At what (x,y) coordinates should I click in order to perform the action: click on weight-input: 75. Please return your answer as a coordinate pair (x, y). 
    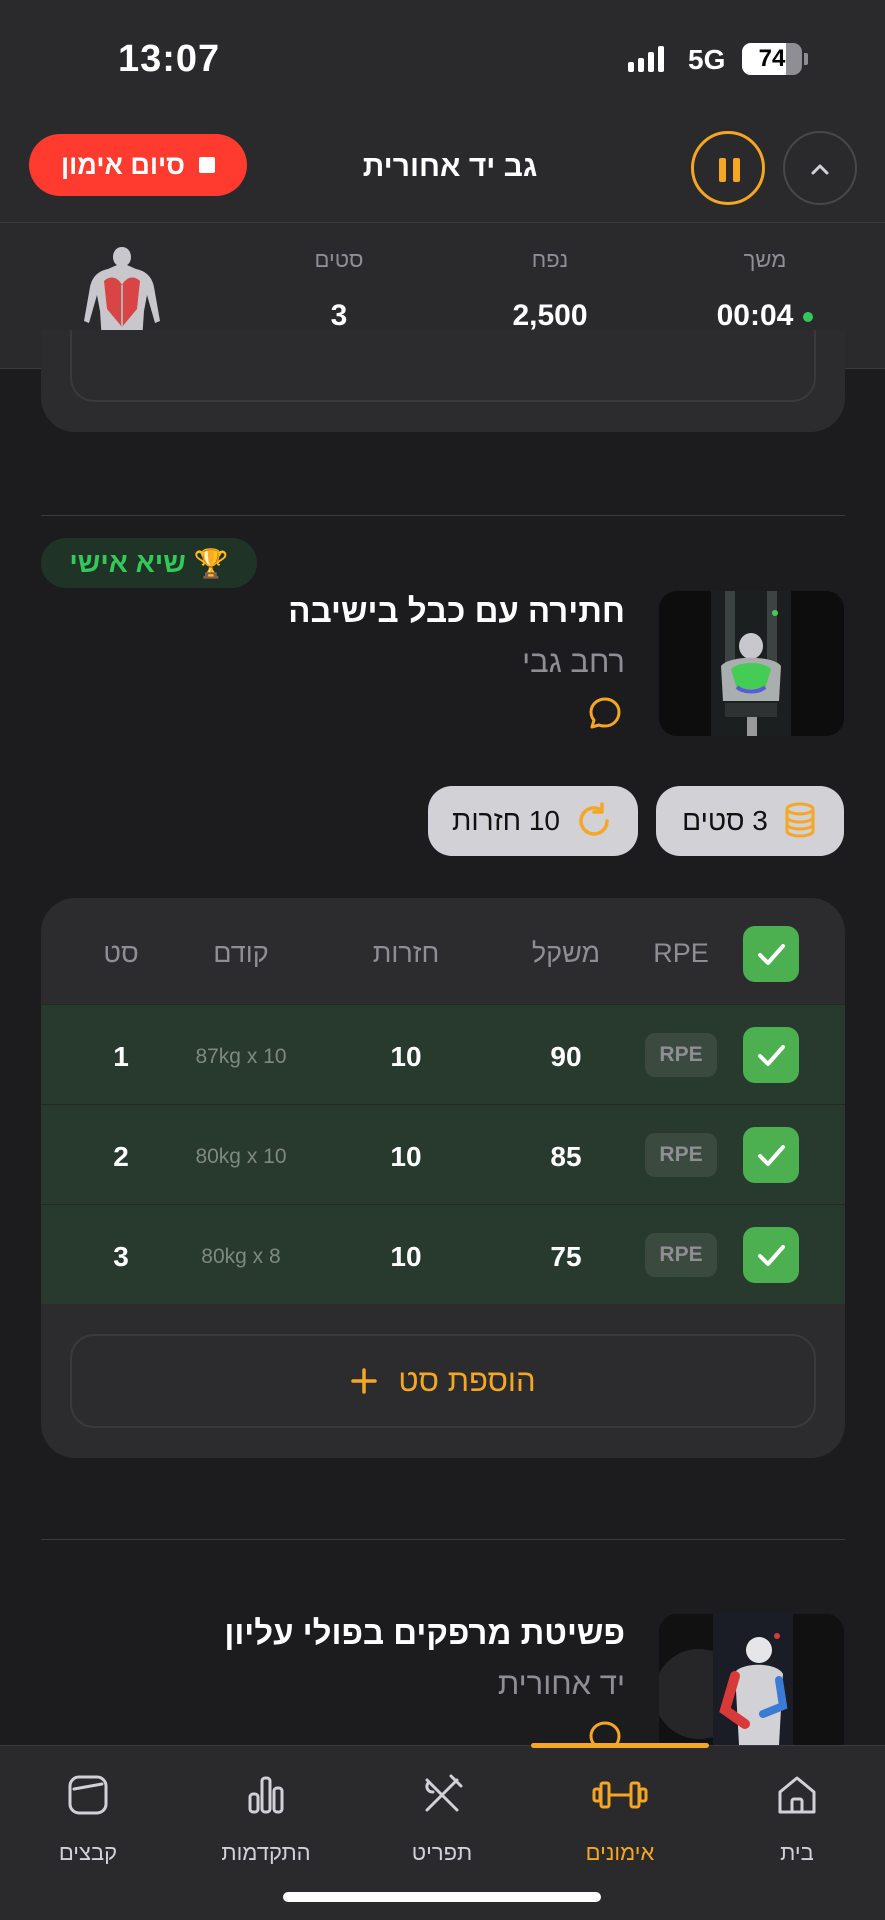
    Looking at the image, I should click on (566, 1257).